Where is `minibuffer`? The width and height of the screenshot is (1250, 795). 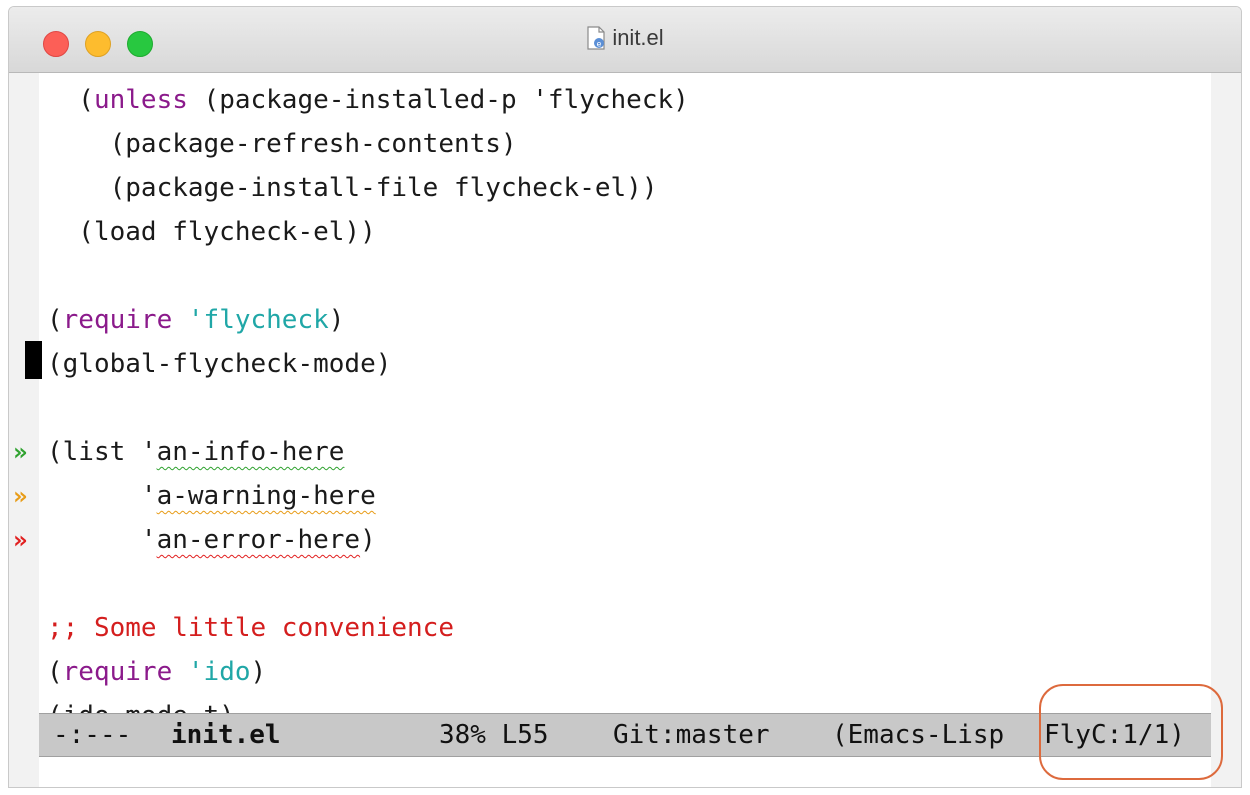 minibuffer is located at coordinates (625, 772).